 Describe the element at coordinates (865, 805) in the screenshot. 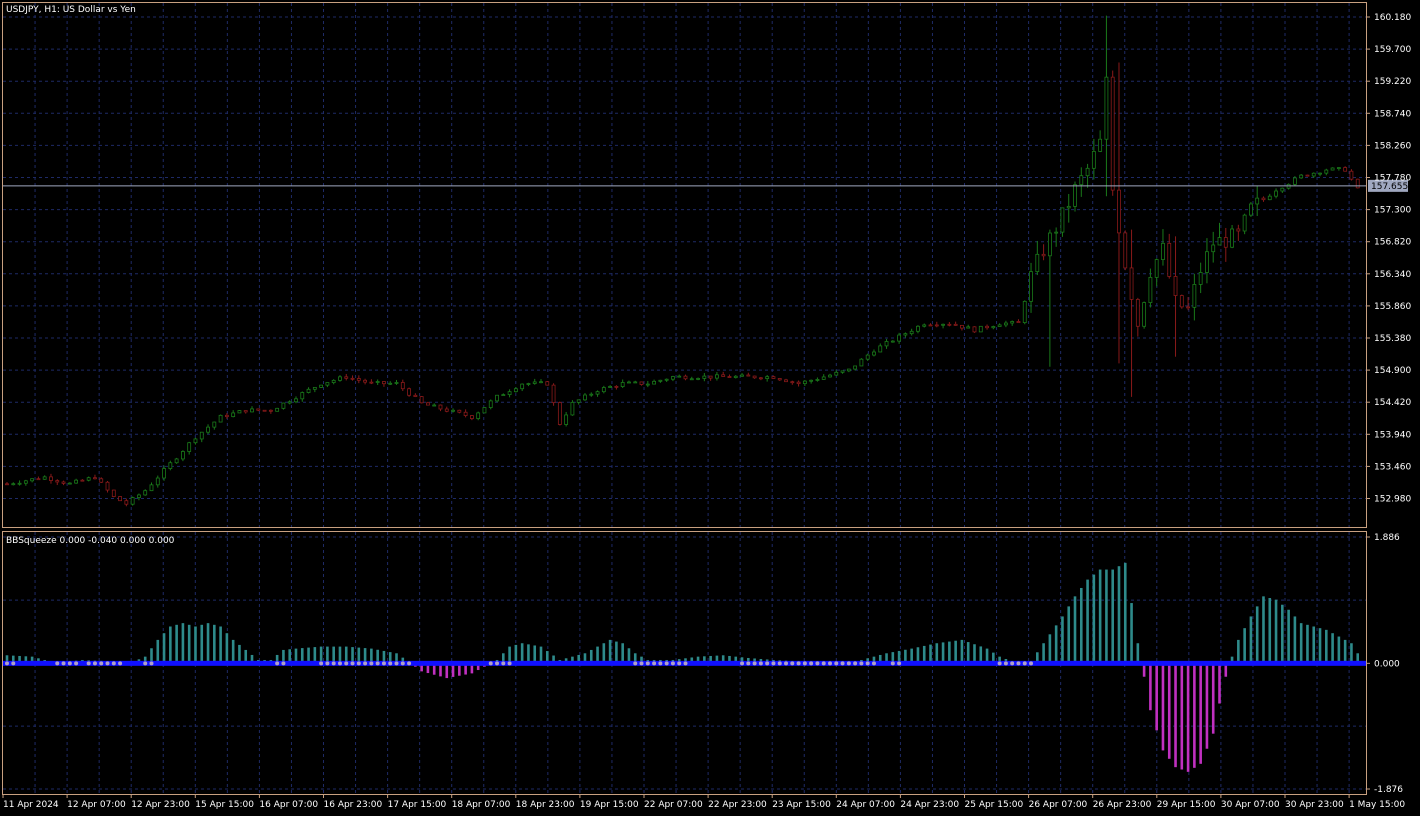

I see `time-tick-label: 24 Apr 07:00` at that location.